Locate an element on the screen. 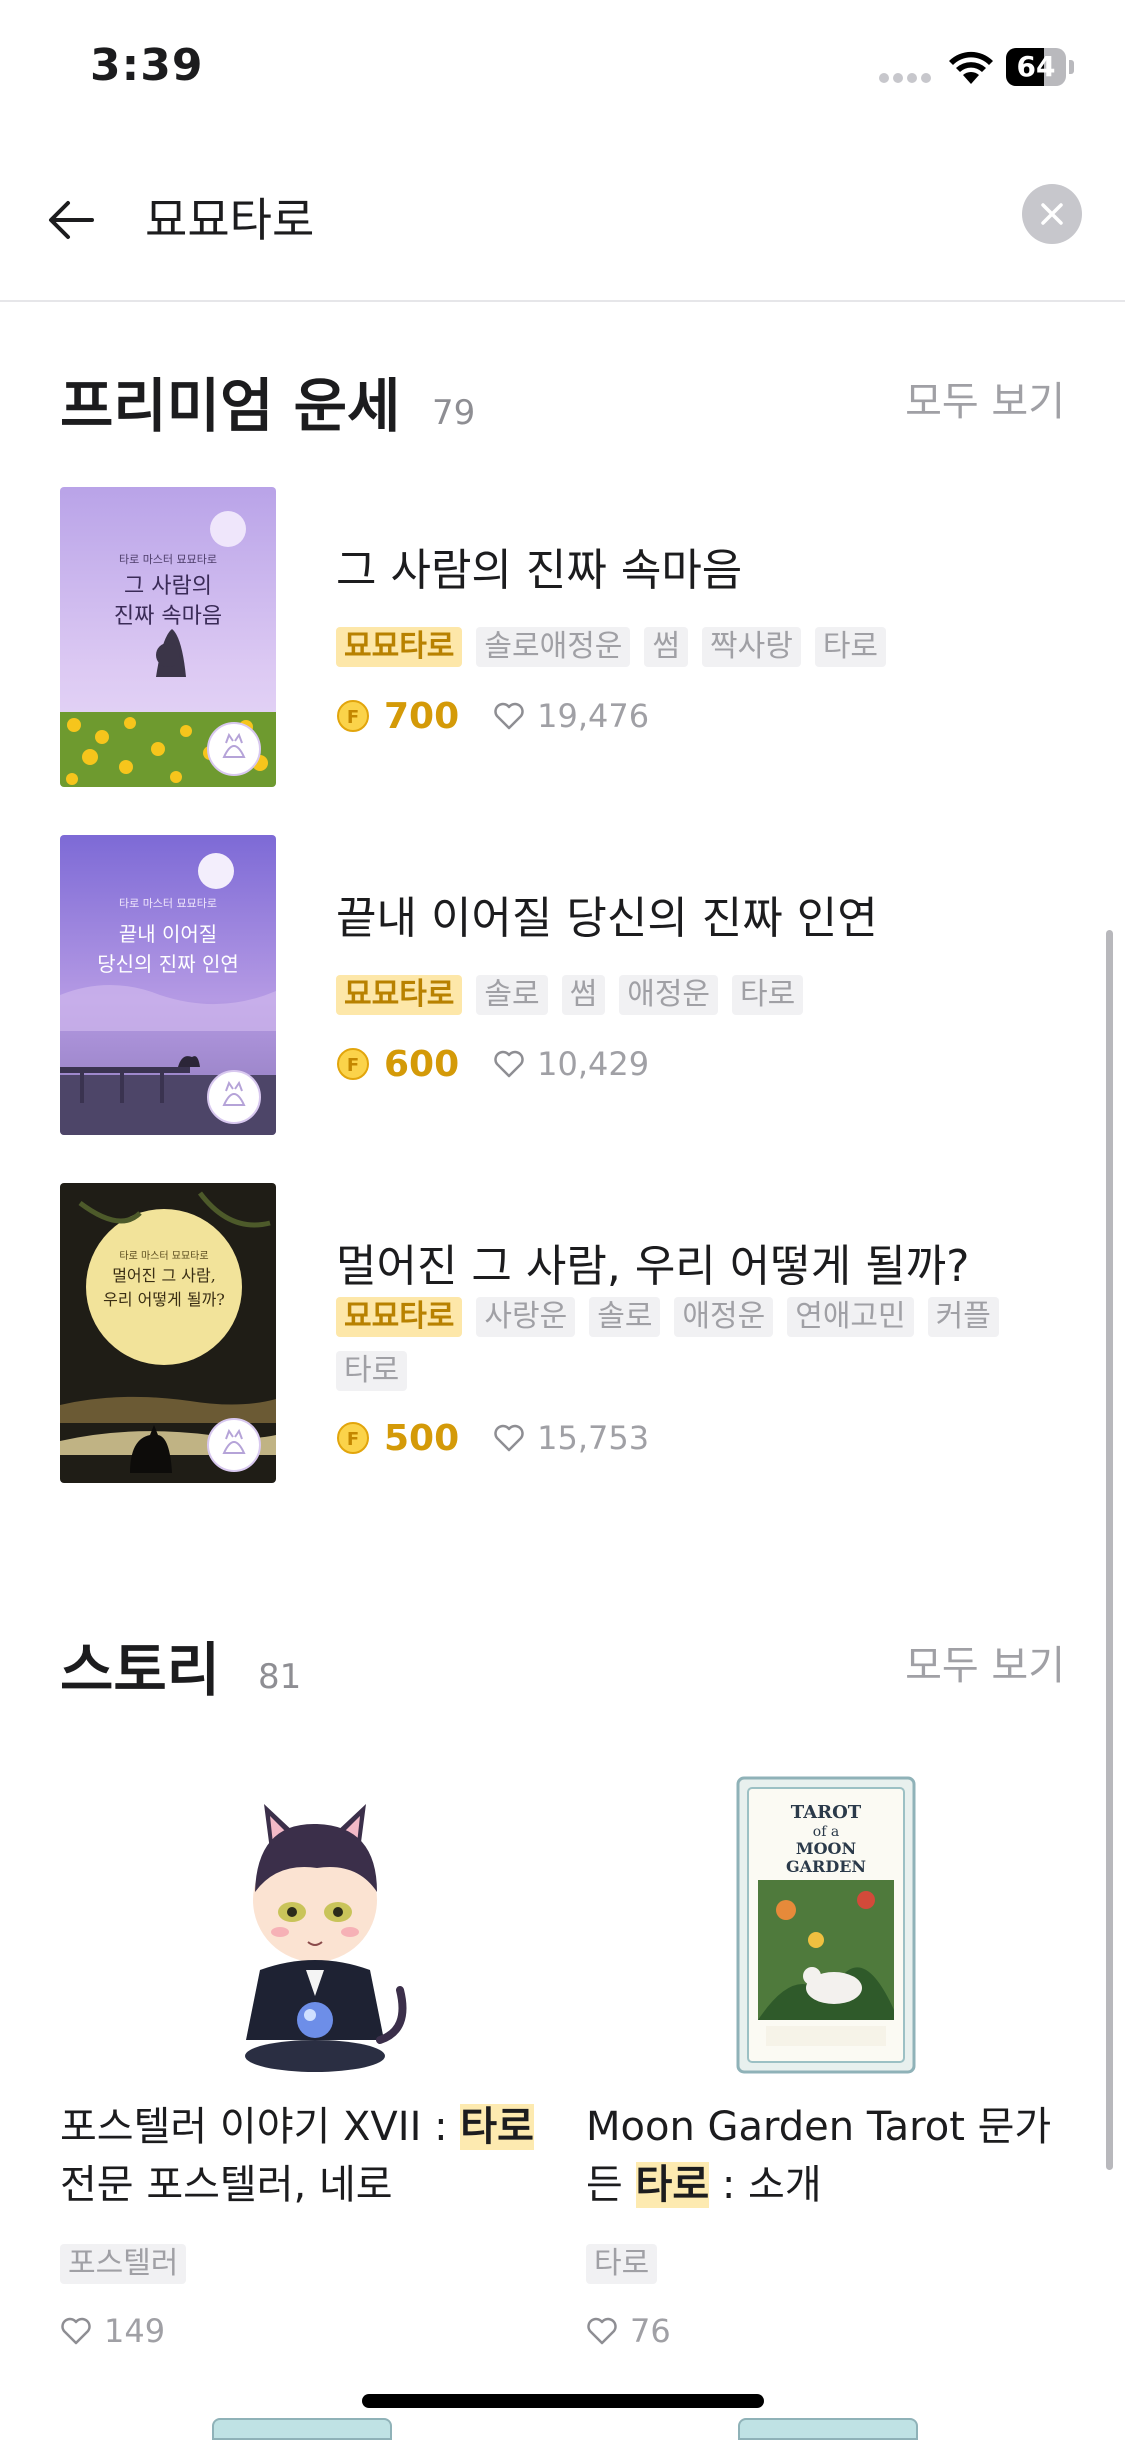 Image resolution: width=1125 pixels, height=2440 pixels. item-title: 끝내 이어질 당신의 진짜 인연 is located at coordinates (607, 918).